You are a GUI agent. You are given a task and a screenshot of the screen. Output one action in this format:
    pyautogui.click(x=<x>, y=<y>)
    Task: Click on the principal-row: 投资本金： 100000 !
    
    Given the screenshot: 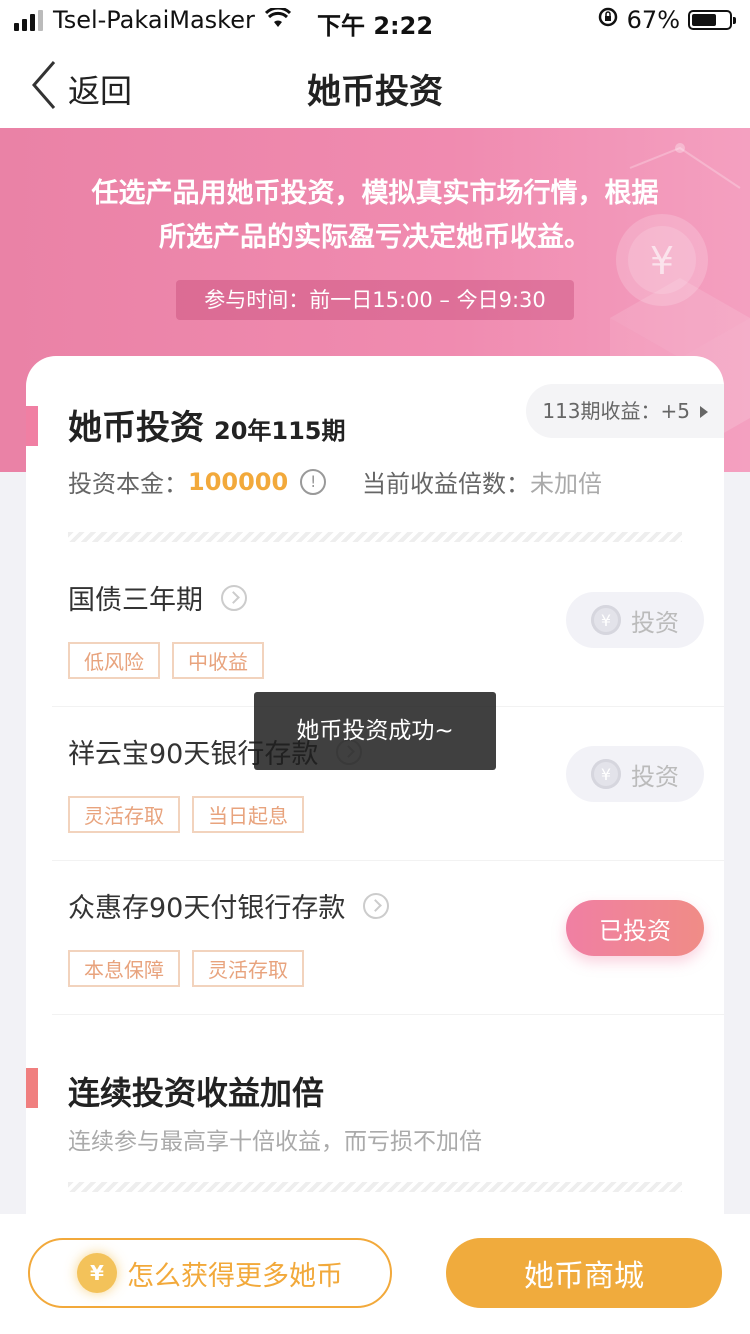 What is the action you would take?
    pyautogui.click(x=197, y=481)
    